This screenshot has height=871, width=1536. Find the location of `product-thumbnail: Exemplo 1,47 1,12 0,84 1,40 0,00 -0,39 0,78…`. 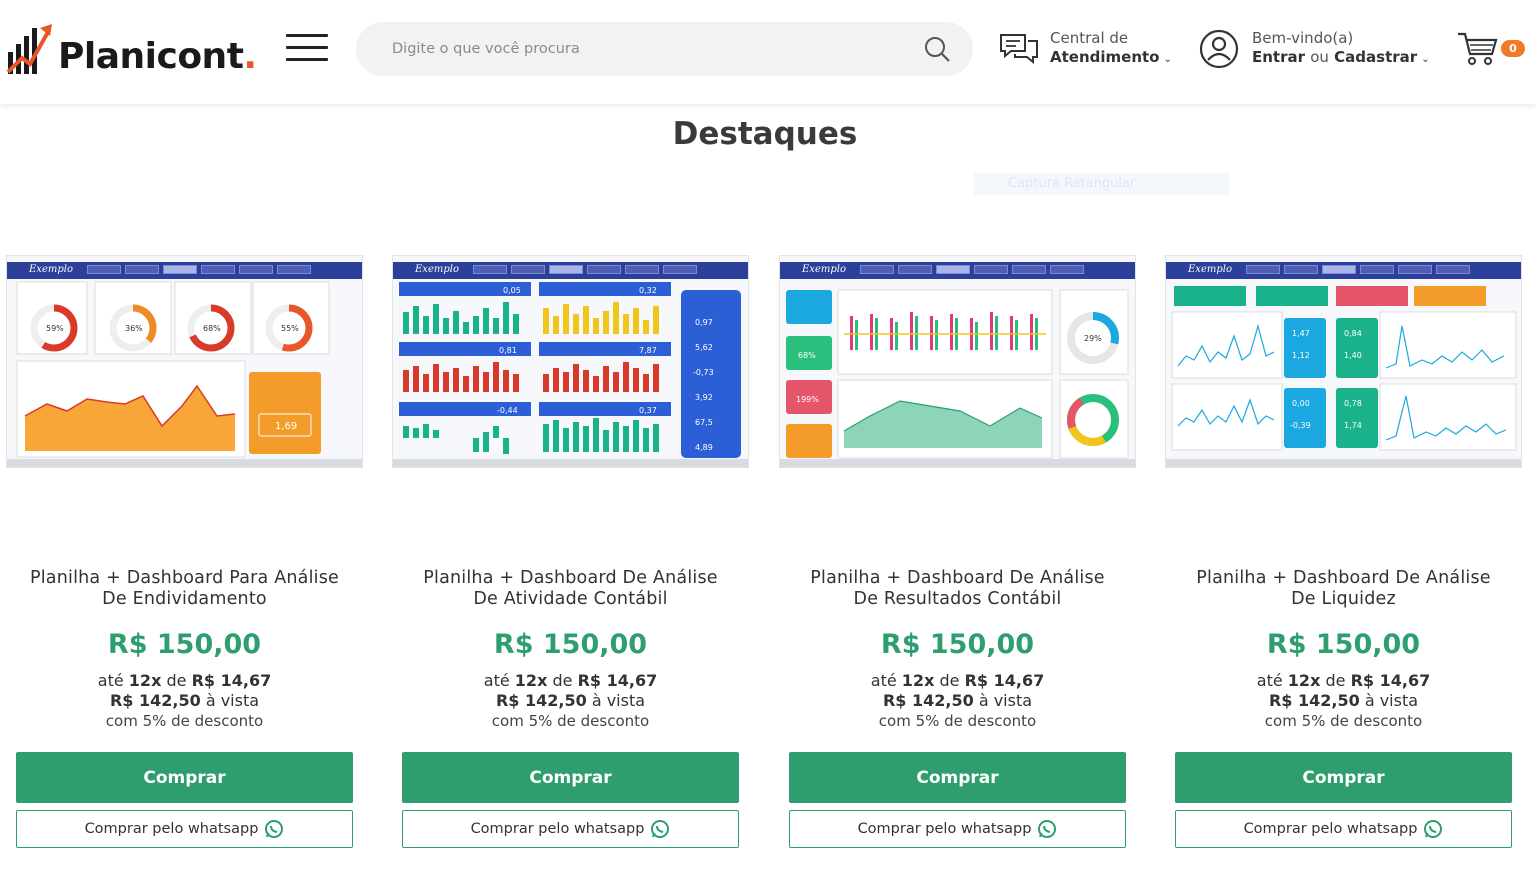

product-thumbnail: Exemplo 1,47 1,12 0,84 1,40 0,00 -0,39 0,78… is located at coordinates (1343, 361).